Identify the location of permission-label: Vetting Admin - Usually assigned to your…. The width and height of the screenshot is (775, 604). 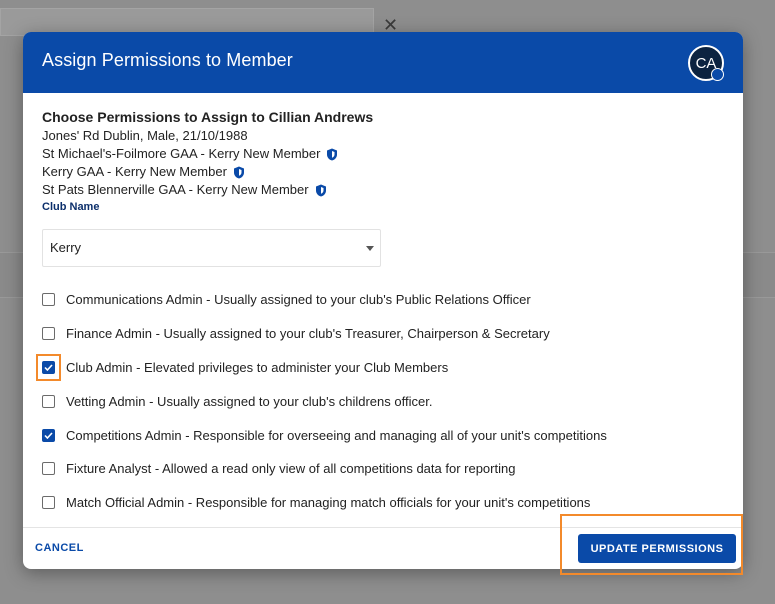
(249, 401).